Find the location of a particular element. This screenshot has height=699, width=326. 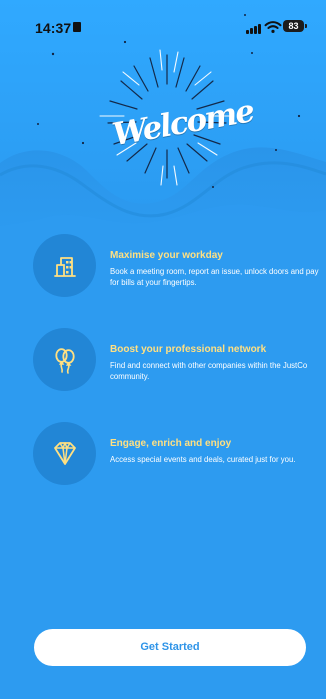

battery-level: 83 is located at coordinates (293, 26).